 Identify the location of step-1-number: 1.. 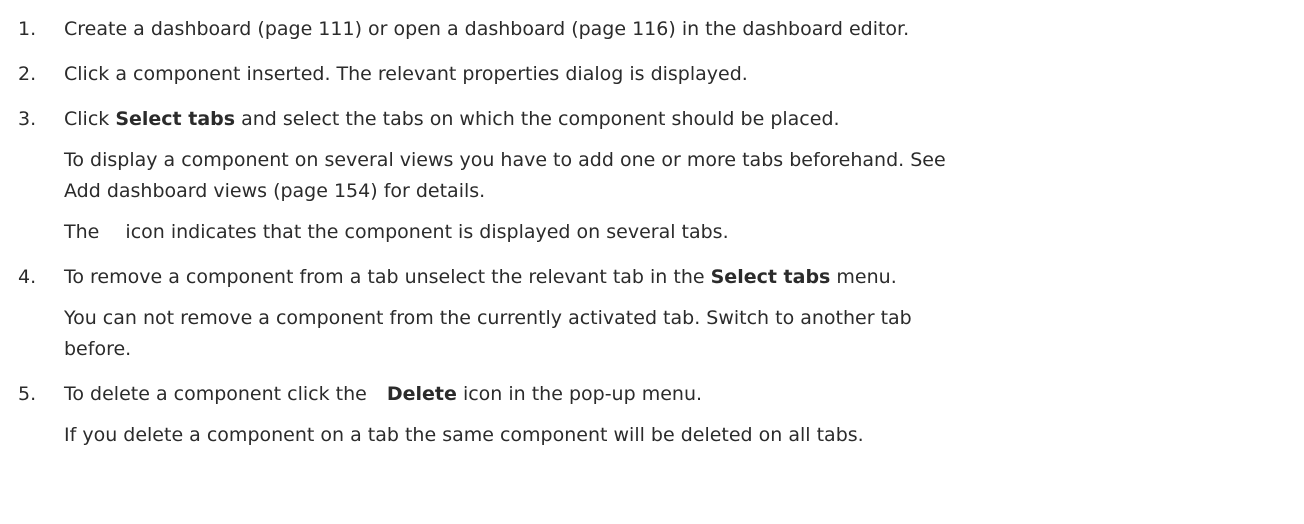
(27, 29).